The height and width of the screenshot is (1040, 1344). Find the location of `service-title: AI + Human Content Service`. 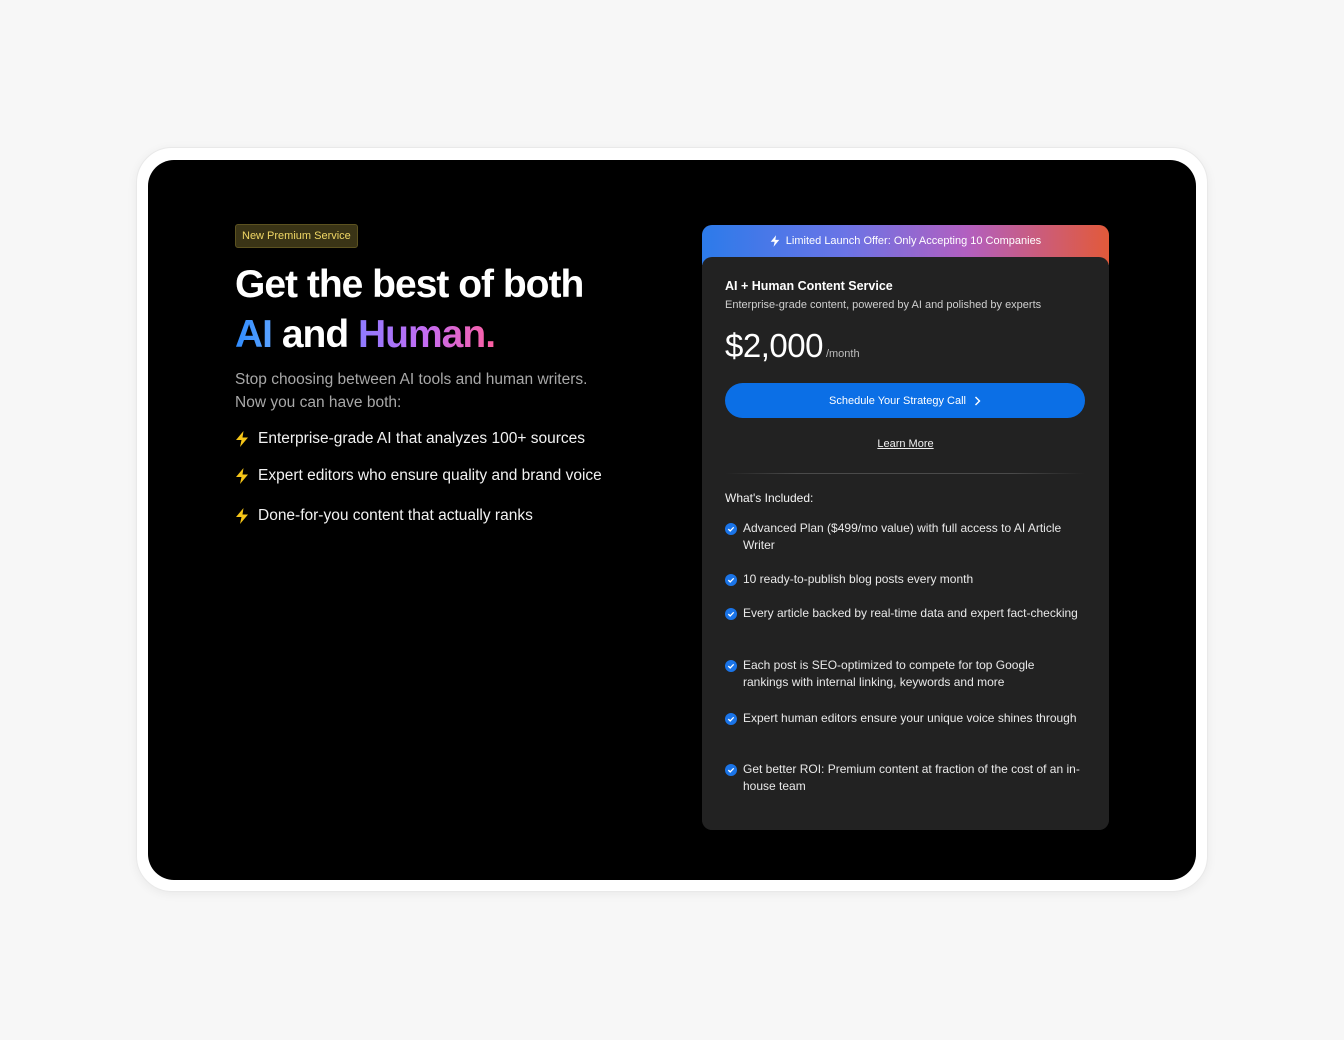

service-title: AI + Human Content Service is located at coordinates (809, 286).